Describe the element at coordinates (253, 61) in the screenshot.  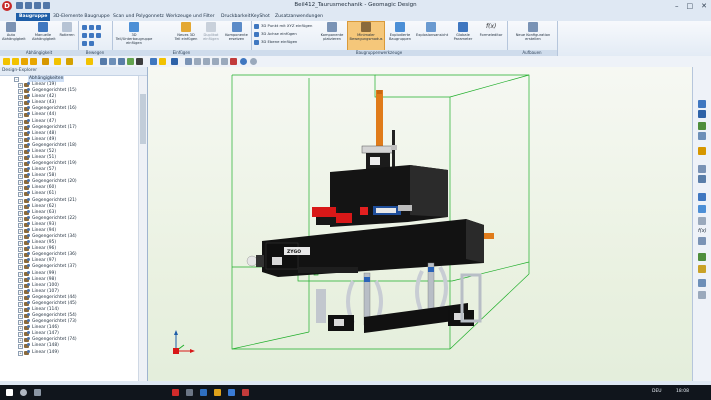
I see `sphere-icon` at that location.